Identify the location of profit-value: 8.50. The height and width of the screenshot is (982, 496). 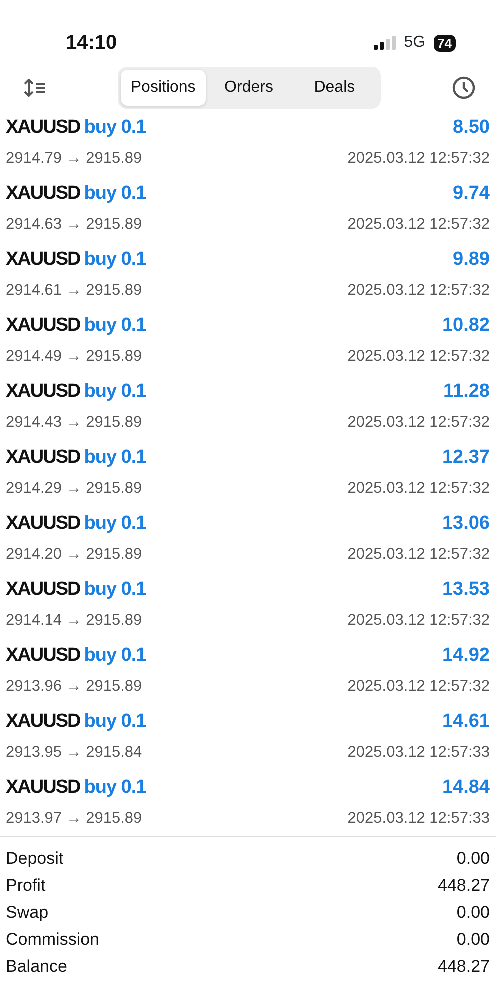
(471, 128).